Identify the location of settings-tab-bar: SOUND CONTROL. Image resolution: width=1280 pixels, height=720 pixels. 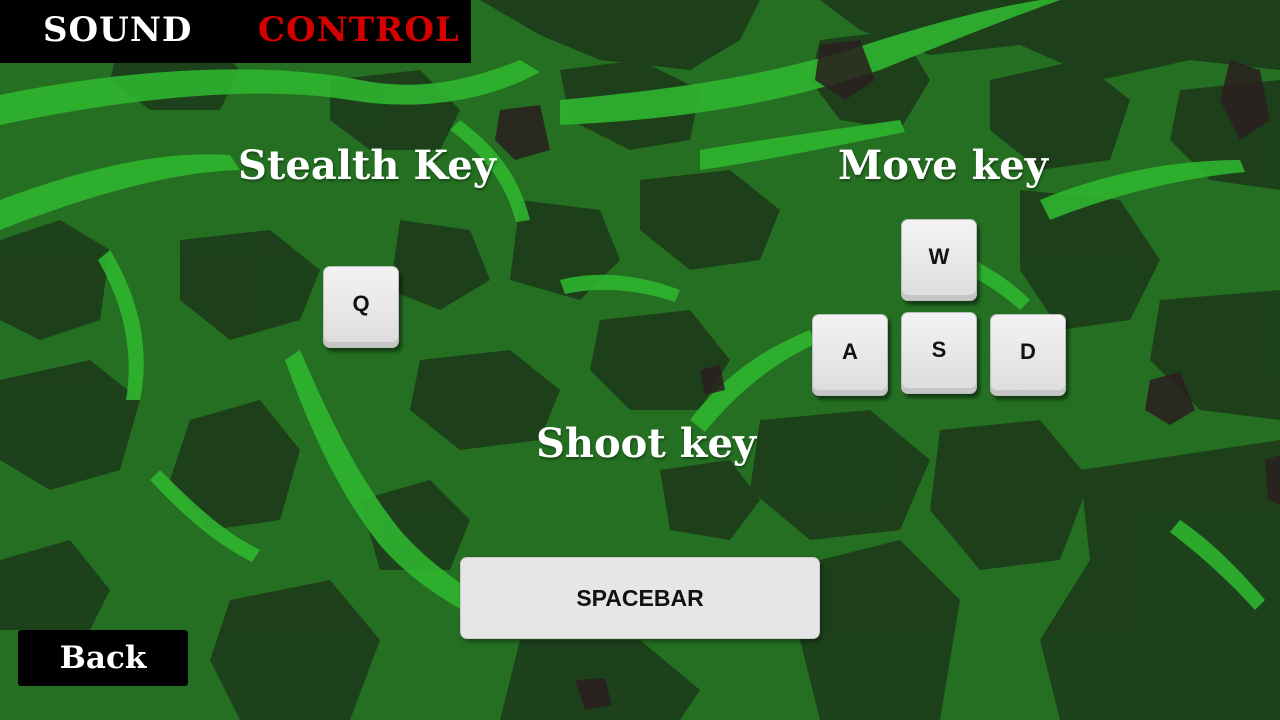
(235, 31).